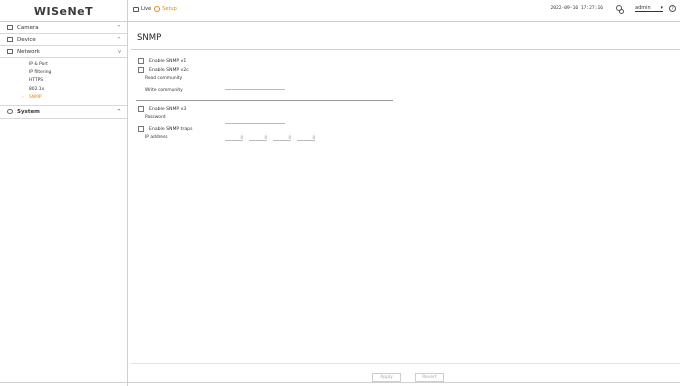 The width and height of the screenshot is (680, 386). I want to click on snmp-v3-label: Enable SNMP v3, so click(168, 109).